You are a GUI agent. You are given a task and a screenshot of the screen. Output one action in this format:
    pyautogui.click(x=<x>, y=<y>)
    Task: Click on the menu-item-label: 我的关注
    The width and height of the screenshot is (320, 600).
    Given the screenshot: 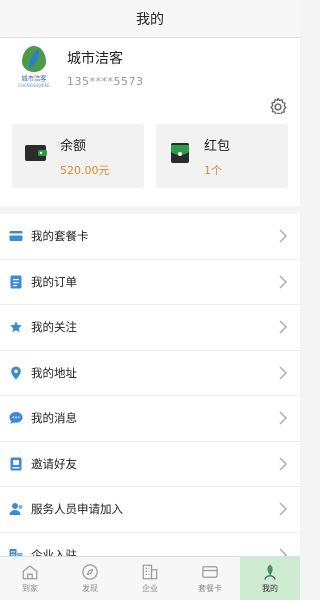 What is the action you would take?
    pyautogui.click(x=54, y=327)
    